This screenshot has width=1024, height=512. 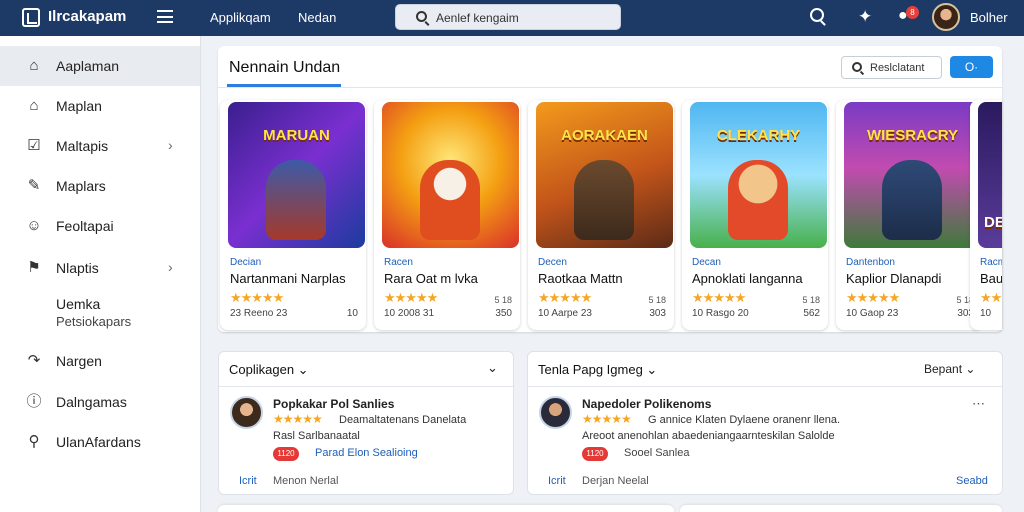 I want to click on sidebar-item-ulanafardans: ⚲ UlanAfardans, so click(x=100, y=442).